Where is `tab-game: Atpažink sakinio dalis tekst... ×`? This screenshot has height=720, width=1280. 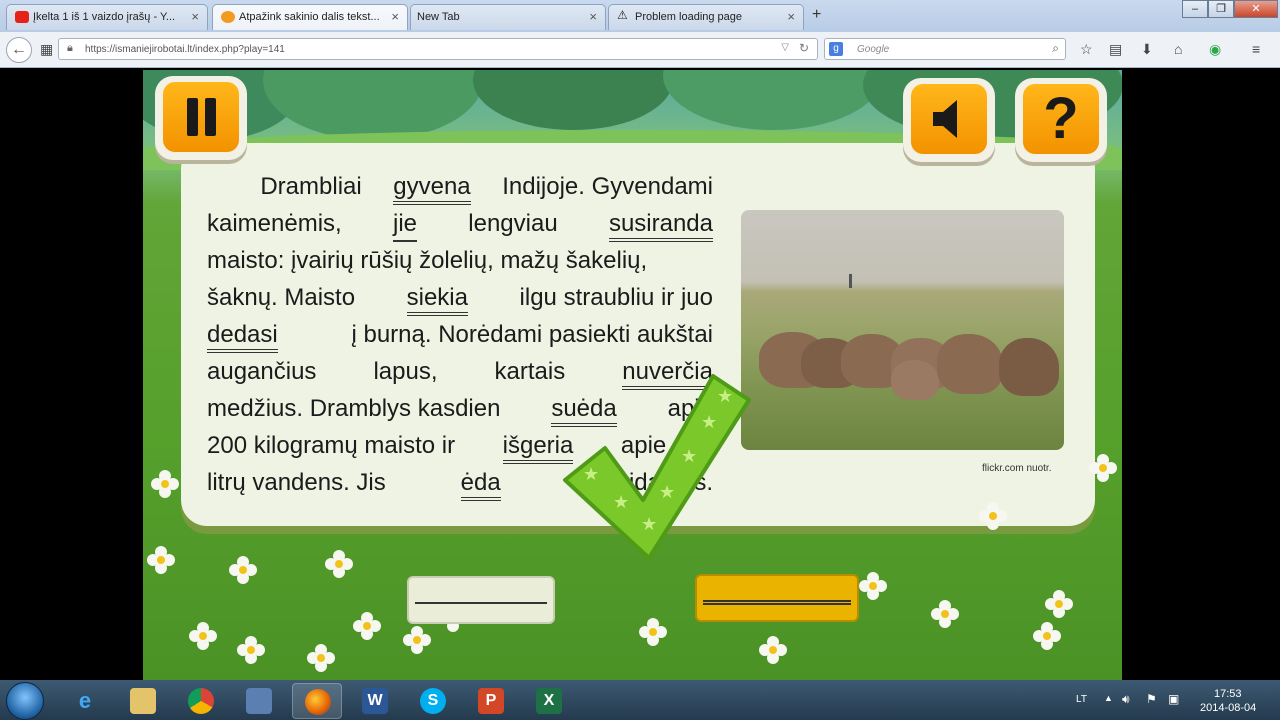
tab-game: Atpažink sakinio dalis tekst... × is located at coordinates (310, 17).